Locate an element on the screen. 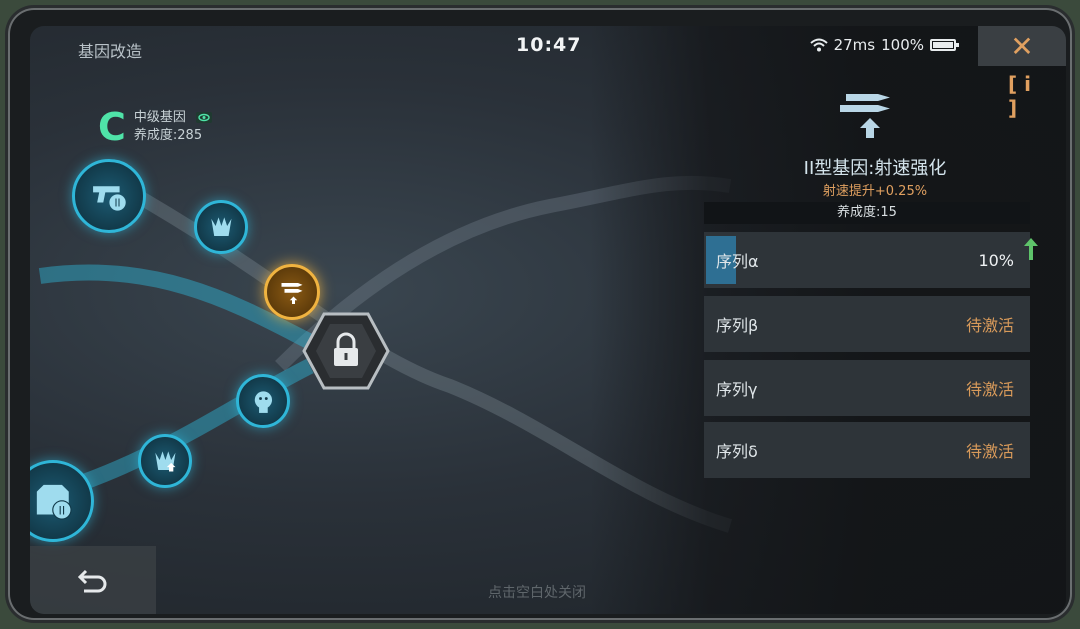 This screenshot has width=1080, height=629. sequence-gamma: 序列γ 待激活 is located at coordinates (867, 388).